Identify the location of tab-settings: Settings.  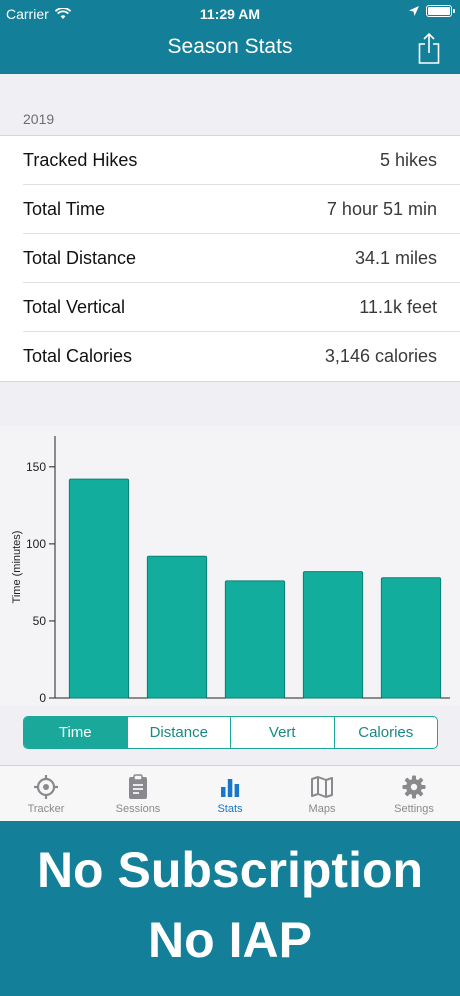
(414, 793).